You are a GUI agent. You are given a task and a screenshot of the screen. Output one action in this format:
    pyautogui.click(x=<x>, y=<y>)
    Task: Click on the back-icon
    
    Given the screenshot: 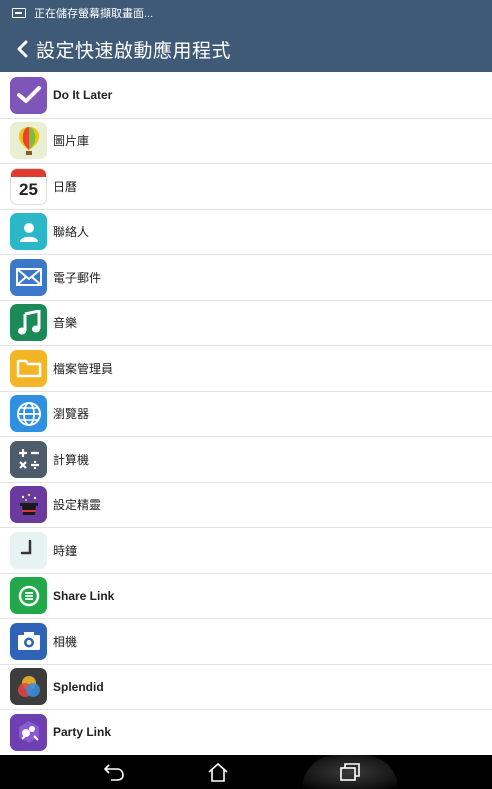 What is the action you would take?
    pyautogui.click(x=113, y=772)
    